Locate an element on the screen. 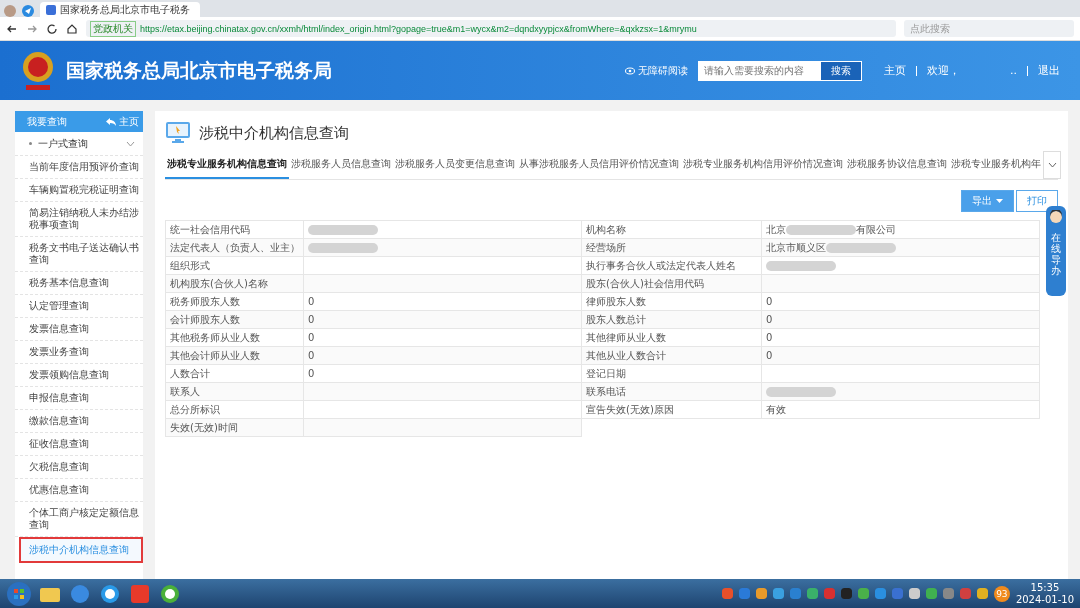 The height and width of the screenshot is (608, 1080). url-text: https://etax.beijing.chinatax.gov.cn/xxmh/html/index_origin.html?gopage=true&m1=wycx&m2=dqndxyypjcx&fromWhere=&qxkzsx=1&mrymu is located at coordinates (418, 28).